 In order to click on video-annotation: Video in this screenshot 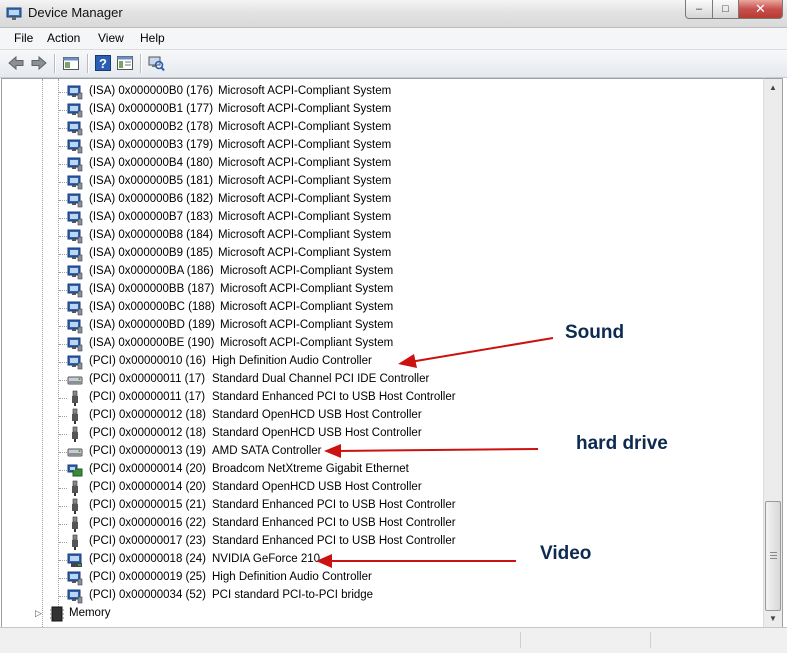, I will do `click(566, 553)`.